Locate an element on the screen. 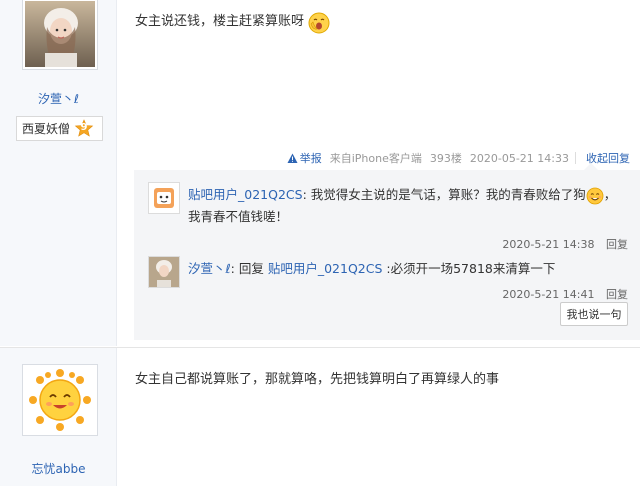  reply-username: 汐萱丶ℓ is located at coordinates (209, 268).